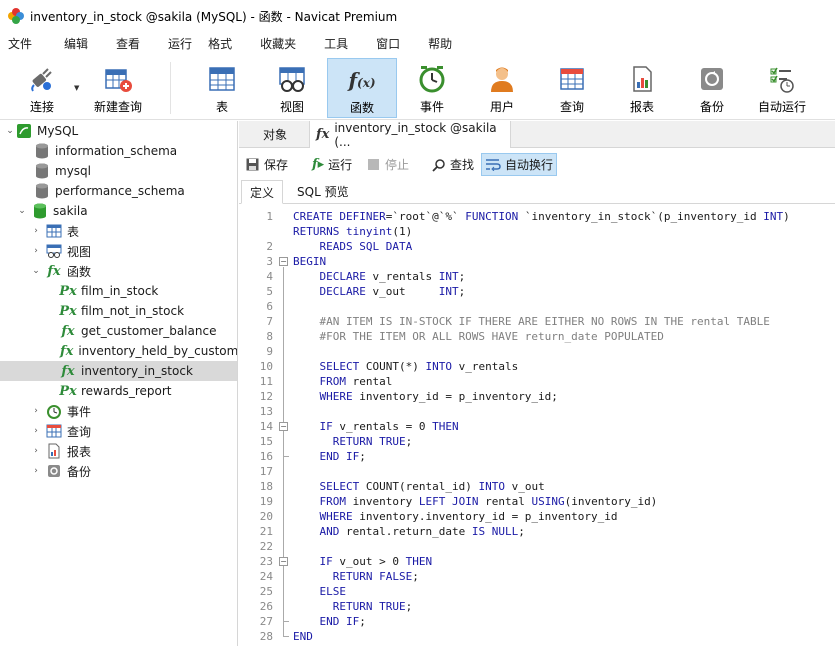  I want to click on menu-view: 查看, so click(128, 44).